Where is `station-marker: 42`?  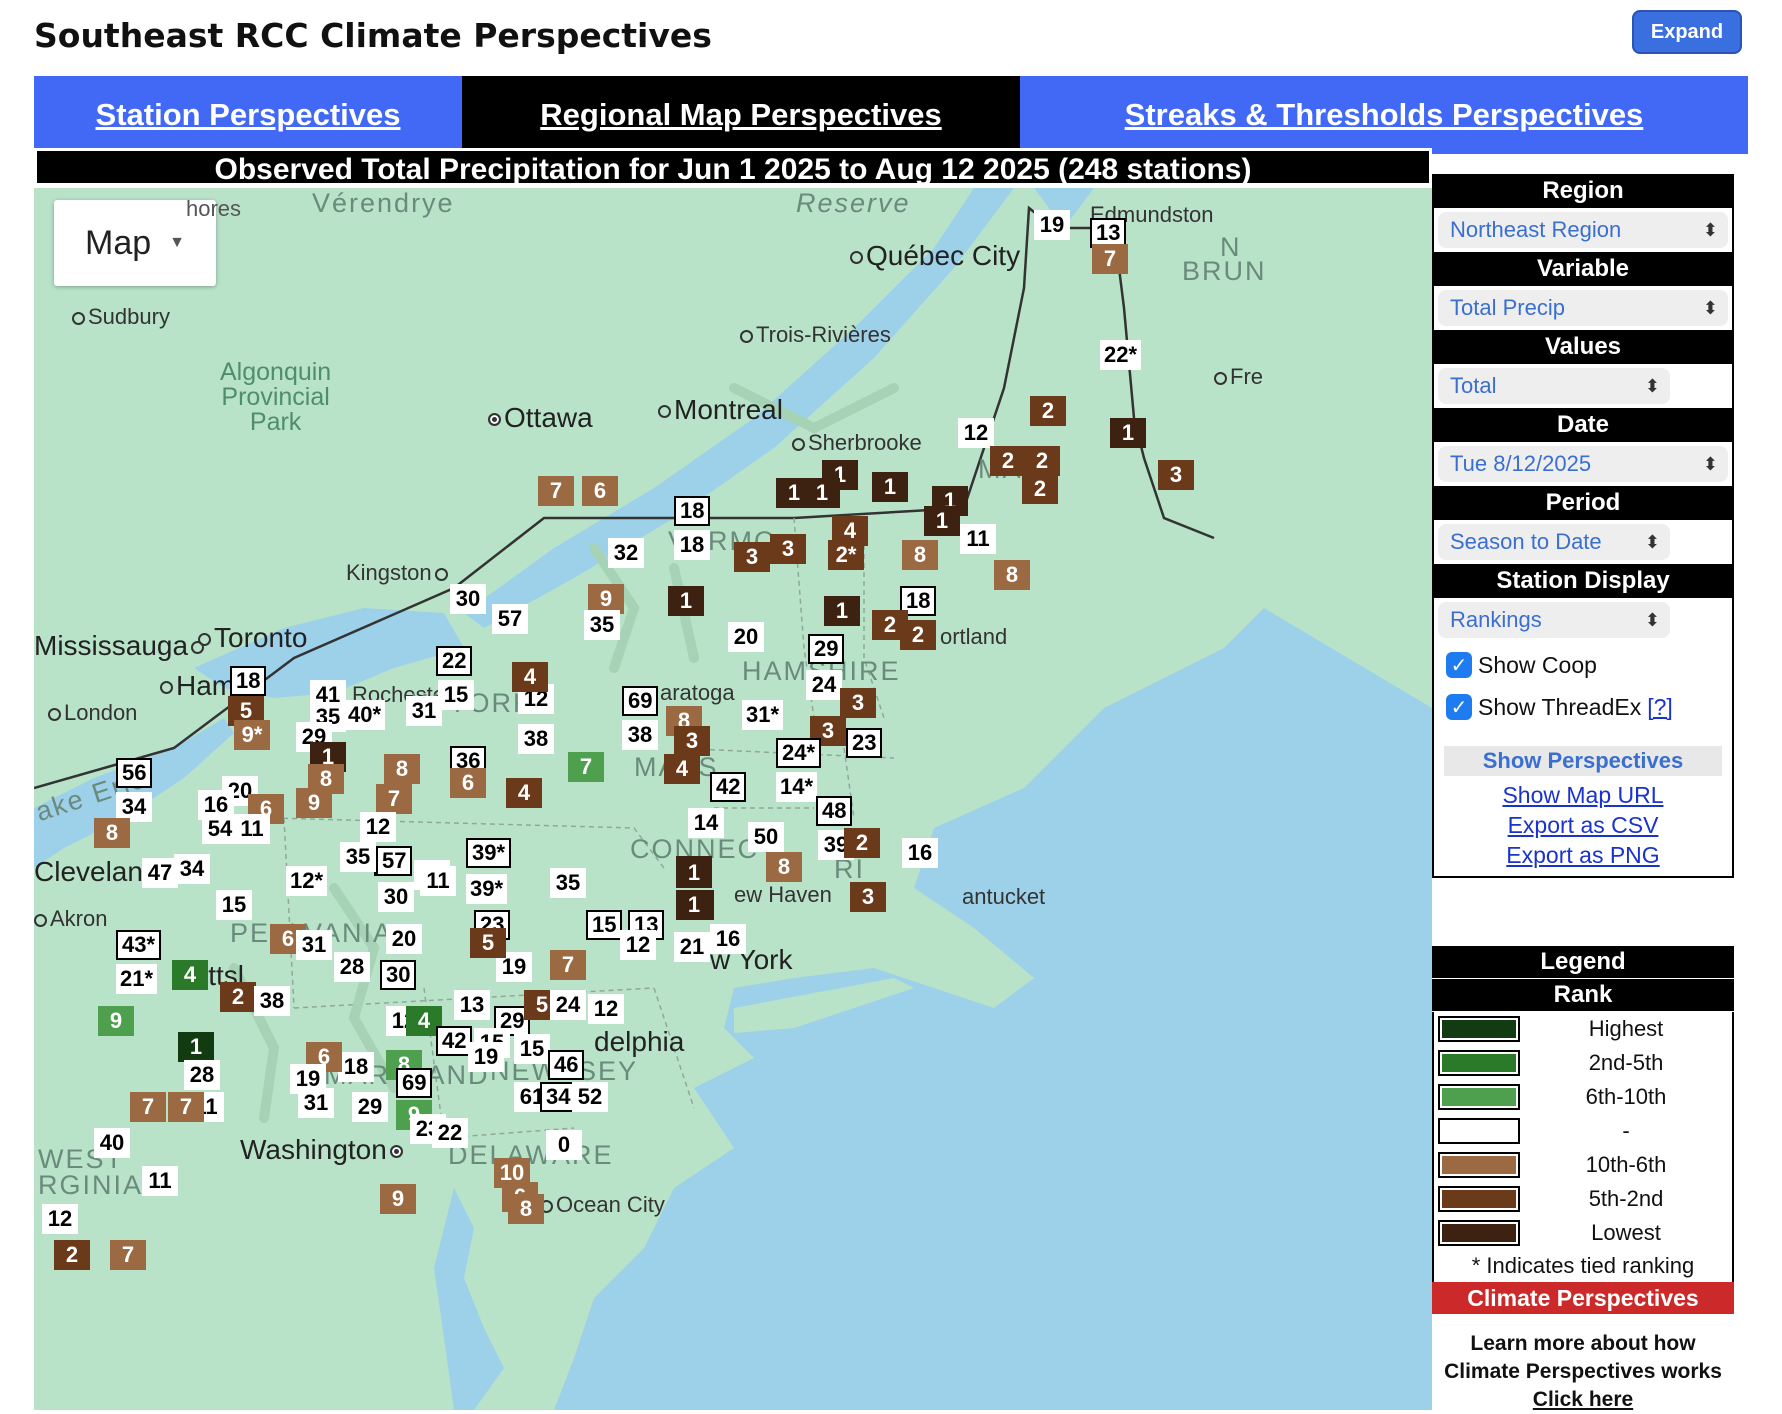 station-marker: 42 is located at coordinates (728, 787).